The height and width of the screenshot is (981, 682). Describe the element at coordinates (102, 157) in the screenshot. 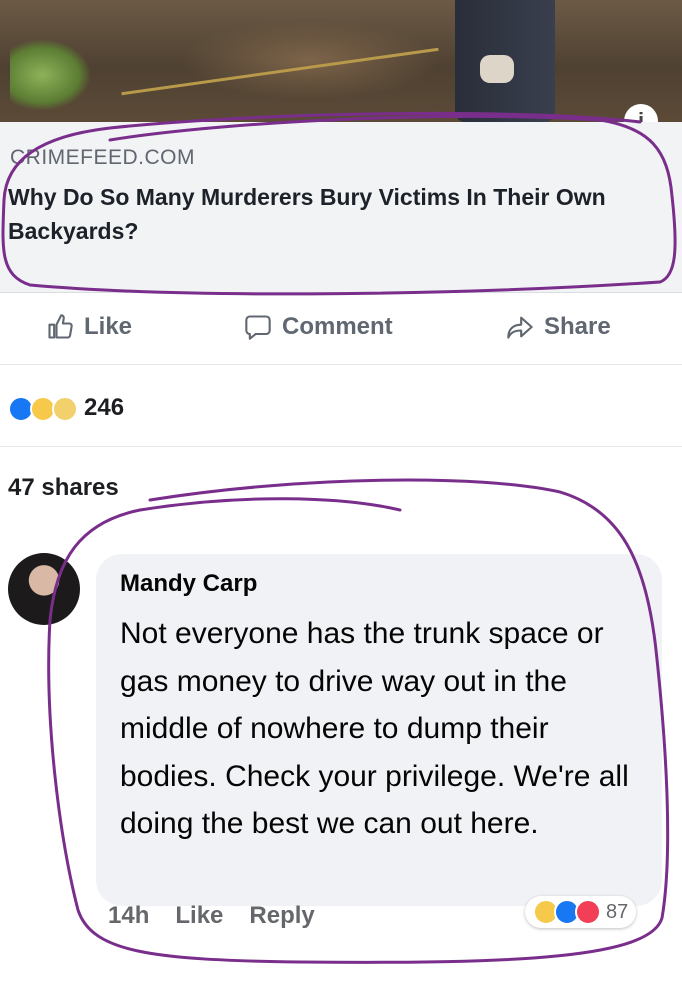

I see `link-domain: CRIMEFEED.COM` at that location.